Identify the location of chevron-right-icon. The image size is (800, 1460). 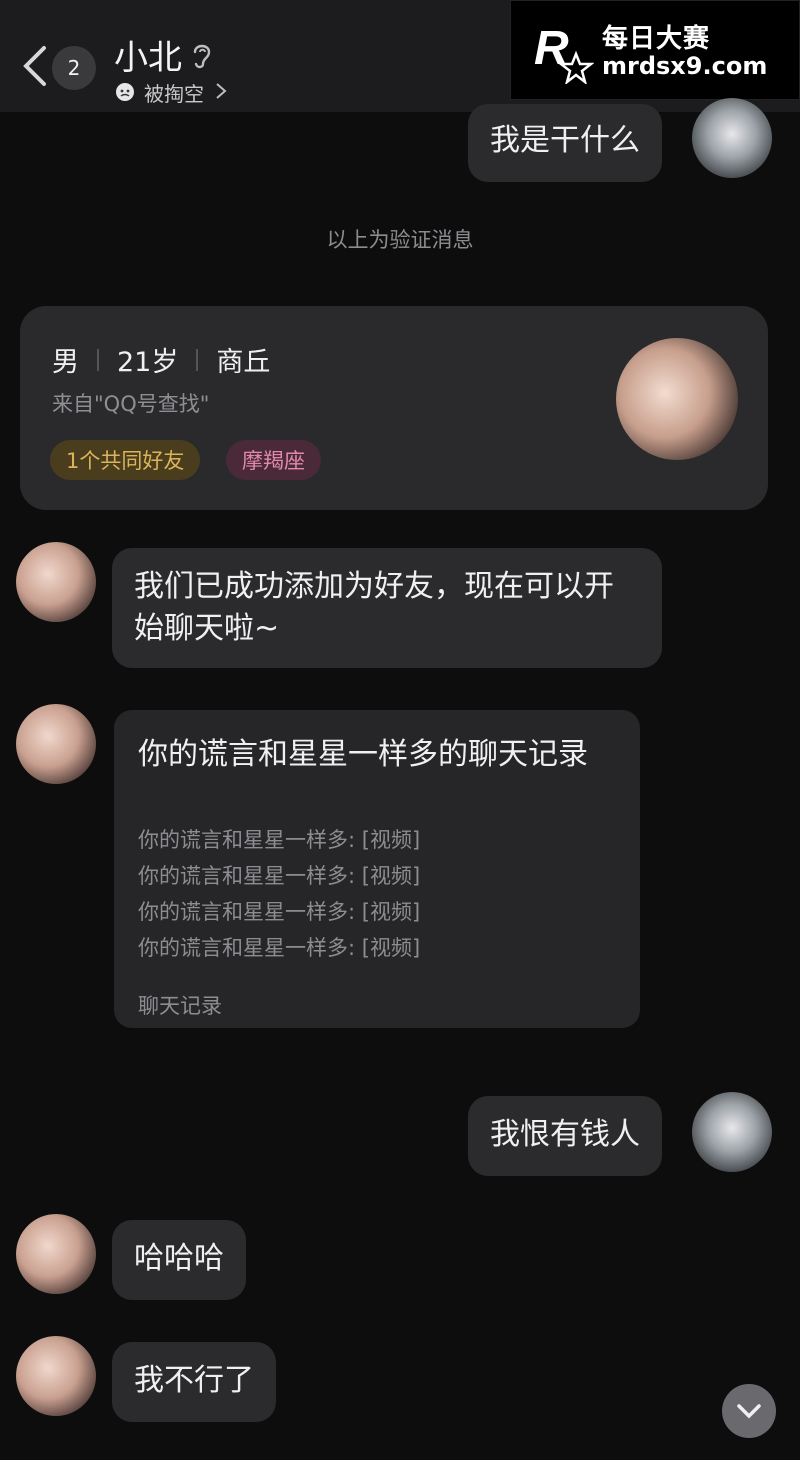
(221, 91).